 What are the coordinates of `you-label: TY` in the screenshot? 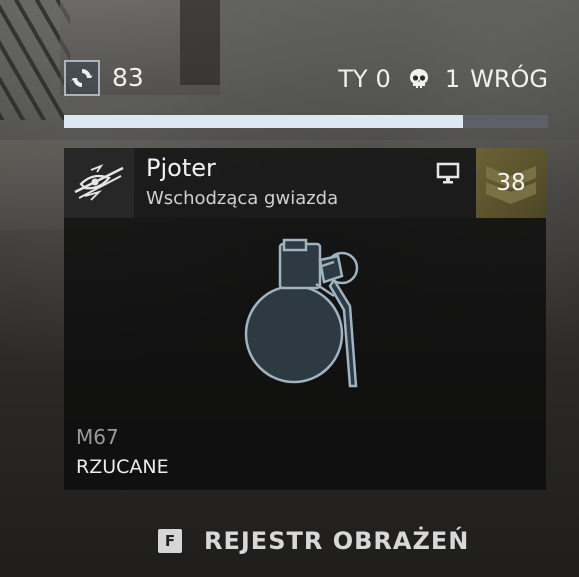 It's located at (353, 79).